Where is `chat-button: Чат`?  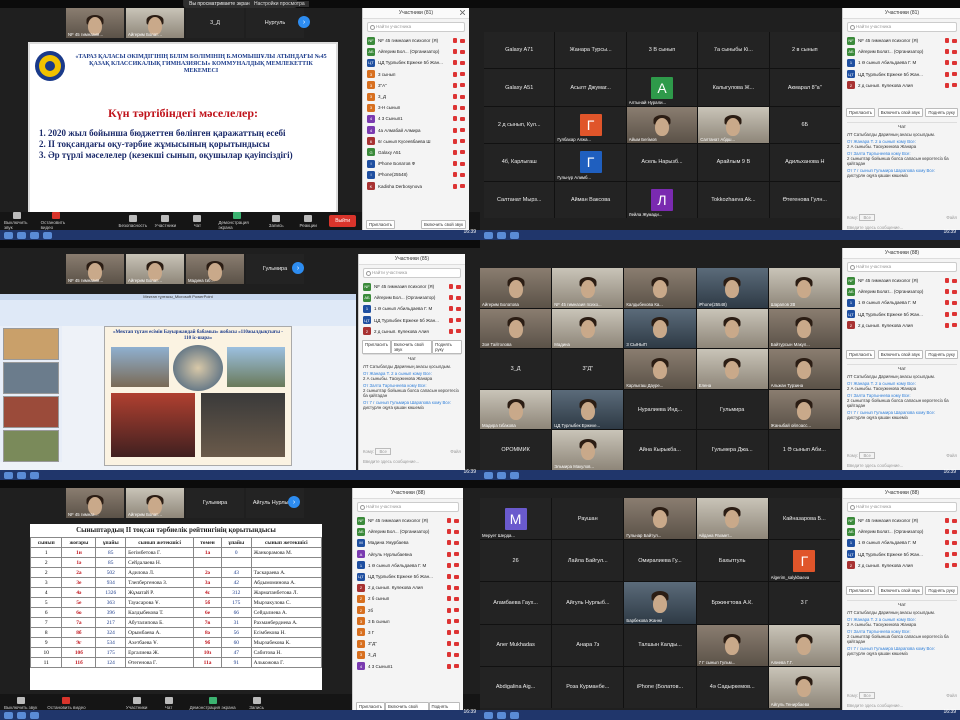 chat-button: Чат is located at coordinates (169, 703).